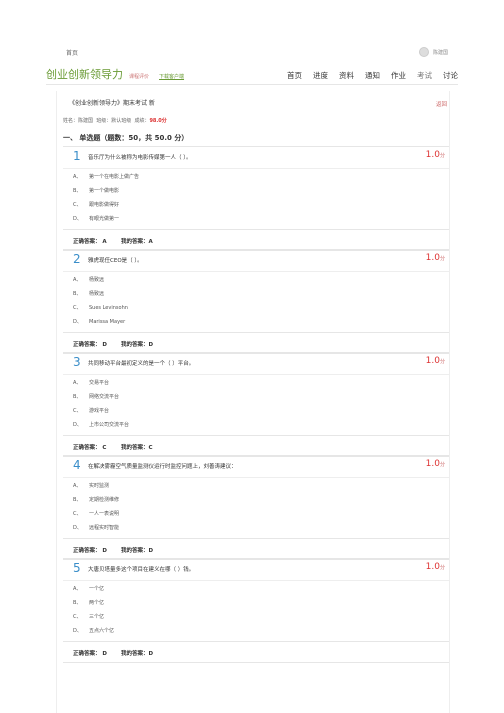 The height and width of the screenshot is (713, 504). Describe the element at coordinates (158, 121) in the screenshot. I see `total-score: 98.0分` at that location.